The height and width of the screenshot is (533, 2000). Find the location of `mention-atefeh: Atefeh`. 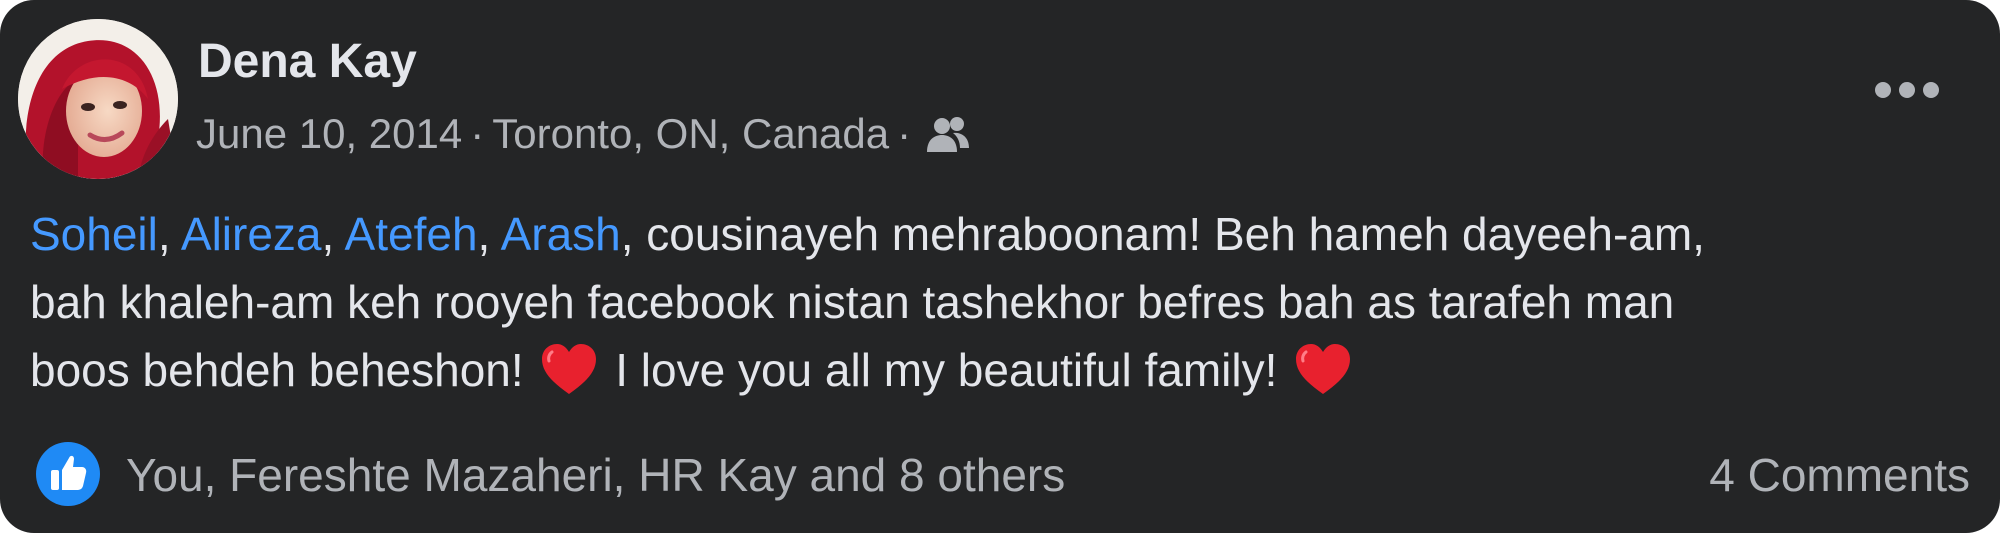

mention-atefeh: Atefeh is located at coordinates (411, 234).